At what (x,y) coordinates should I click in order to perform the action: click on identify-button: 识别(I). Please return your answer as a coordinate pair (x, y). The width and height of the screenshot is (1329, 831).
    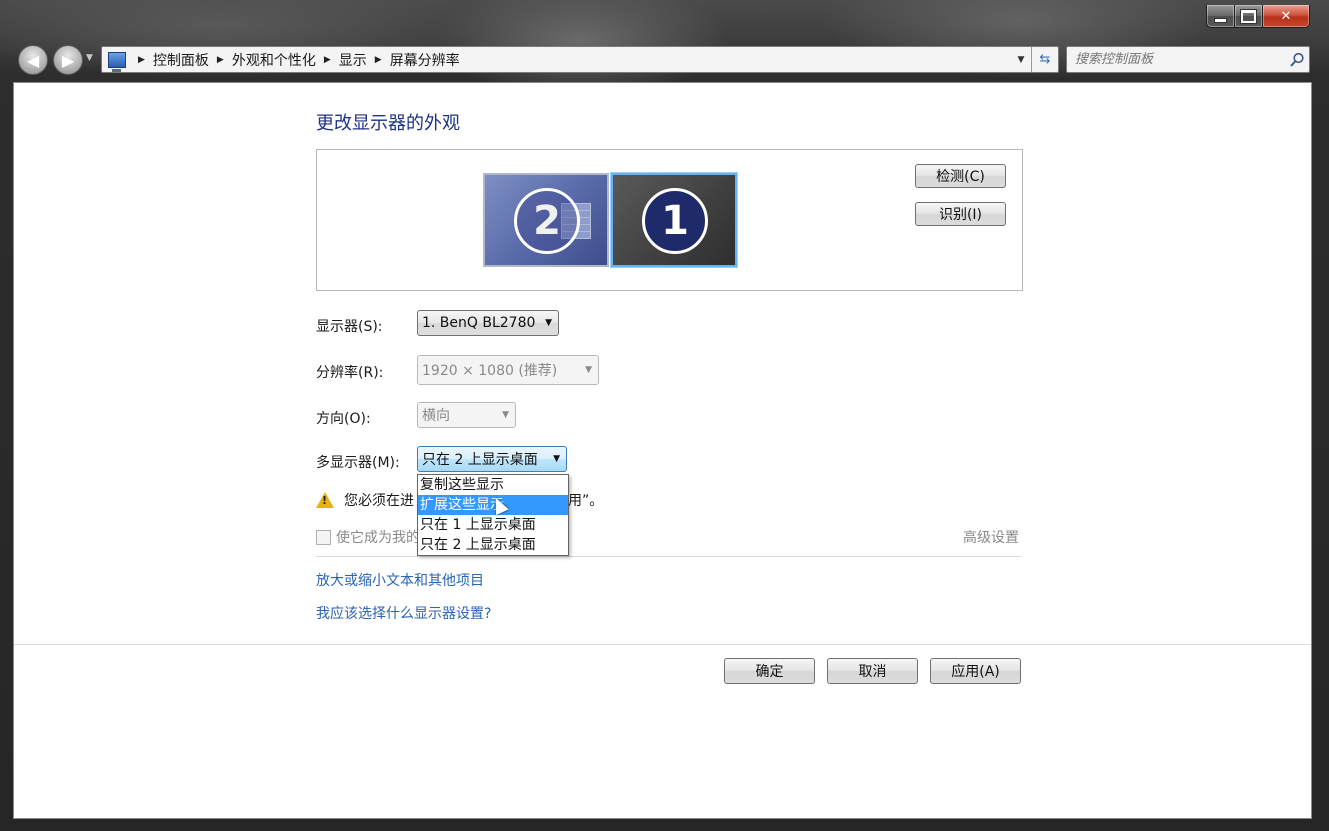
    Looking at the image, I should click on (960, 214).